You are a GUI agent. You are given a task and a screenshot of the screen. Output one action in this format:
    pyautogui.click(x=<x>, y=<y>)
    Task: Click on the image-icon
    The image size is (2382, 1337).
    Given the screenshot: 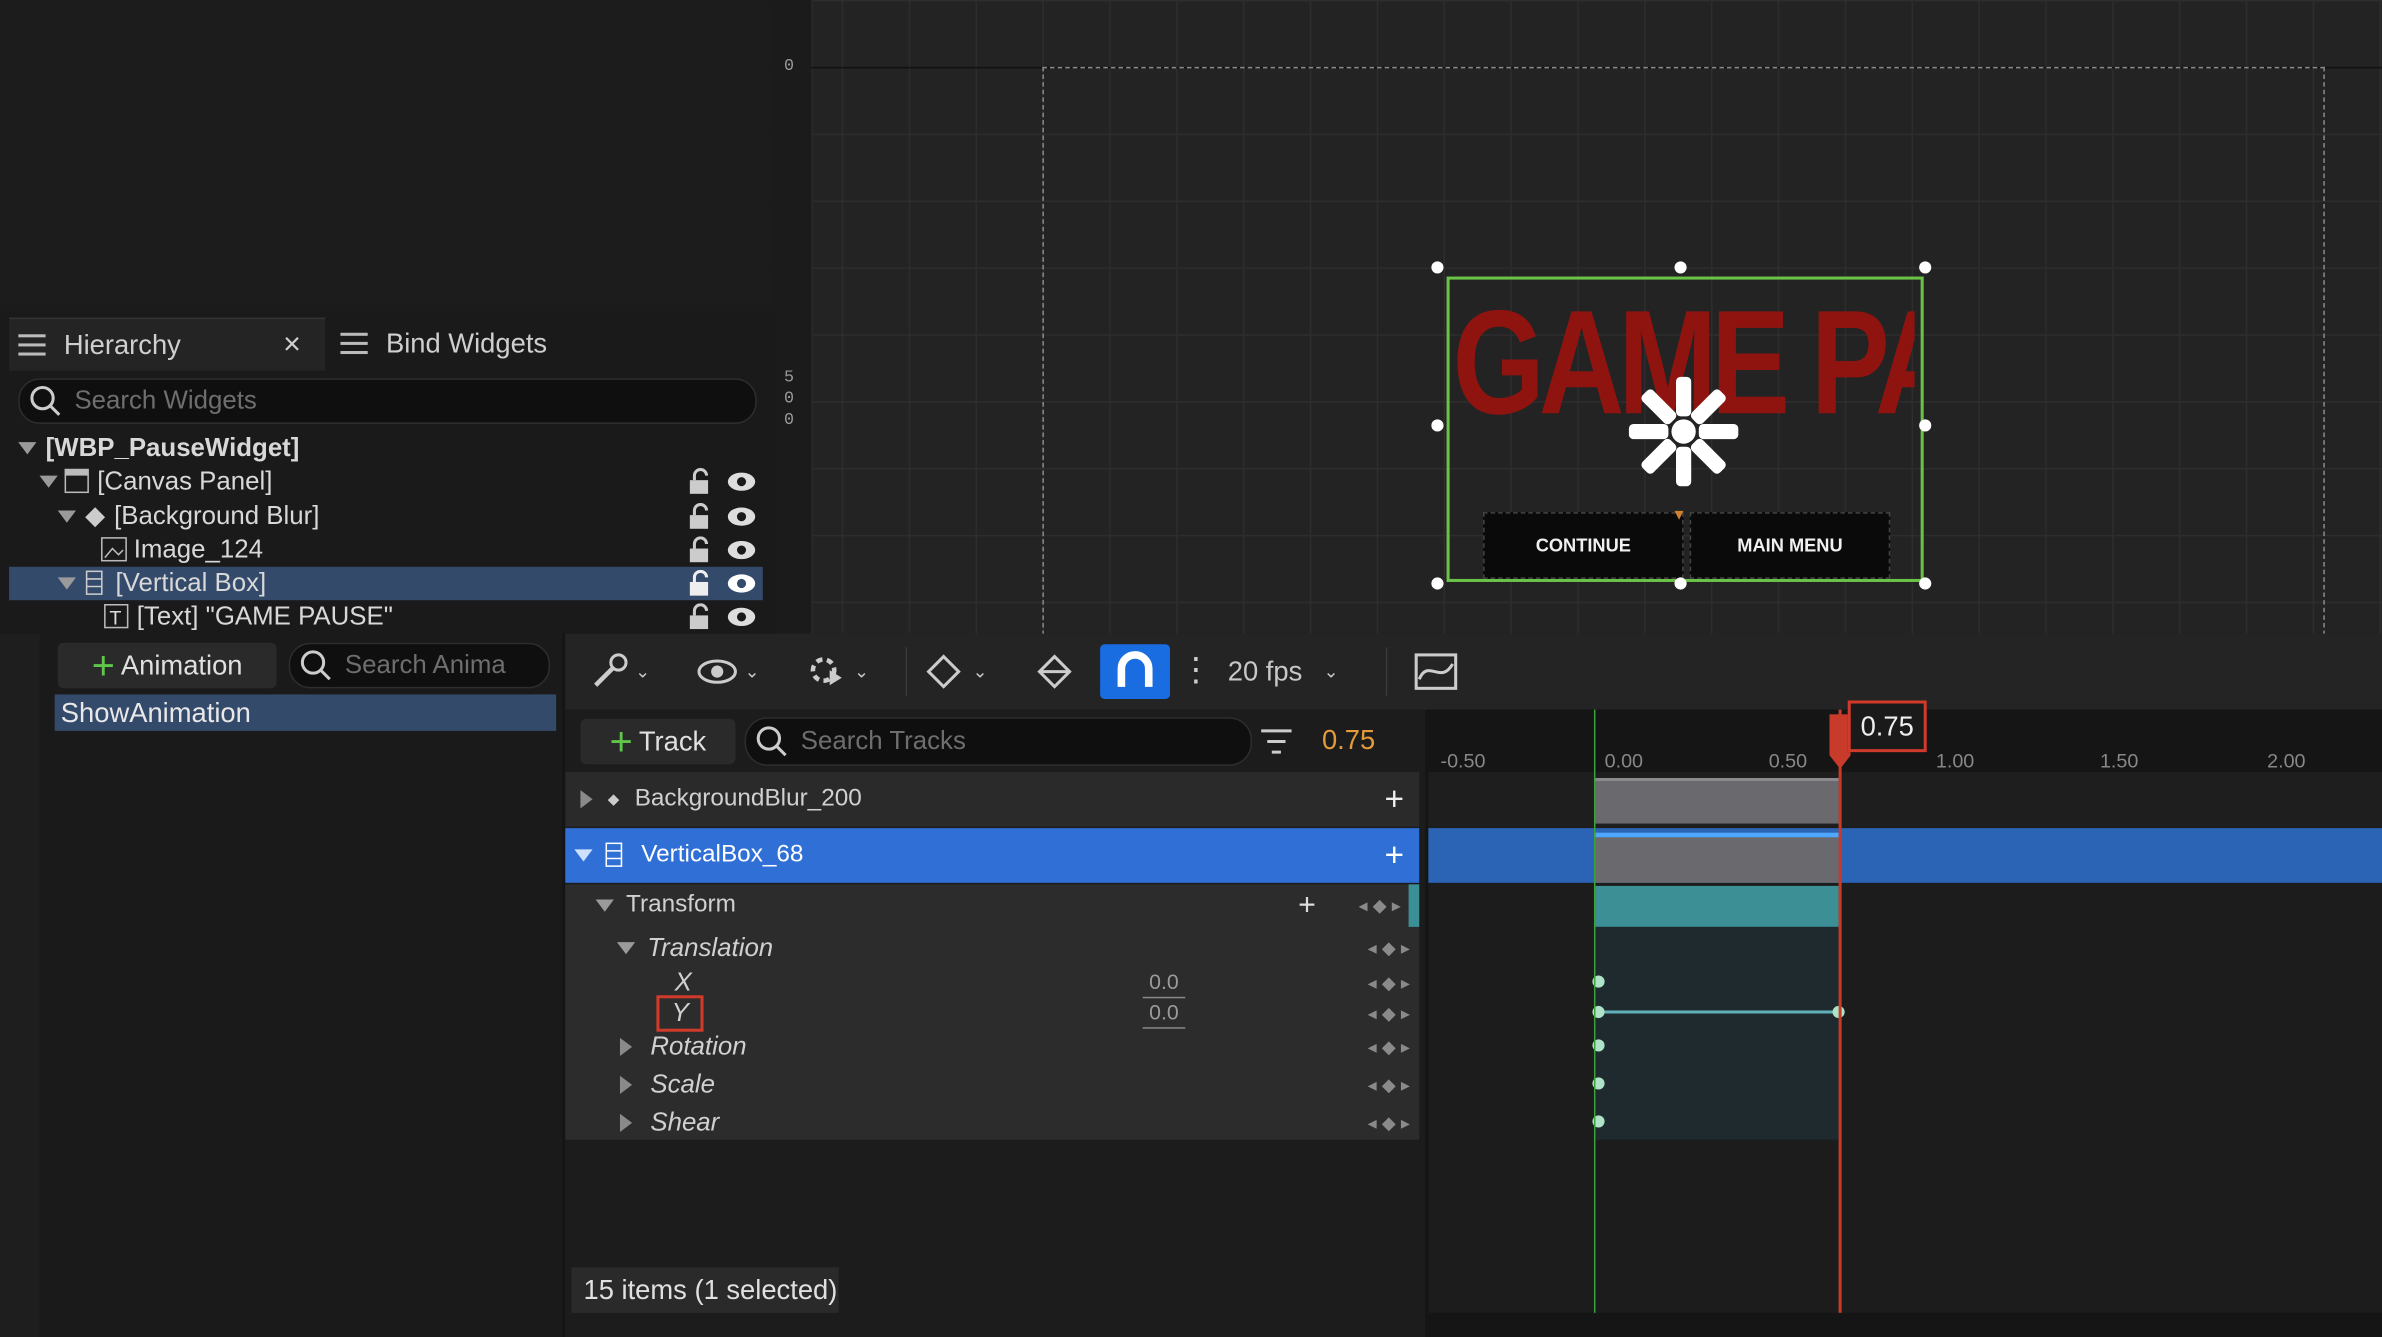 What is the action you would take?
    pyautogui.click(x=114, y=549)
    